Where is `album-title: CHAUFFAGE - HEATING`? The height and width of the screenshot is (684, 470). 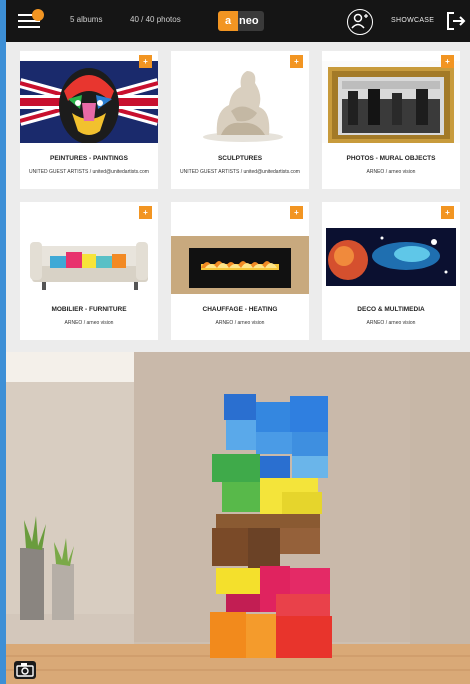 album-title: CHAUFFAGE - HEATING is located at coordinates (240, 309).